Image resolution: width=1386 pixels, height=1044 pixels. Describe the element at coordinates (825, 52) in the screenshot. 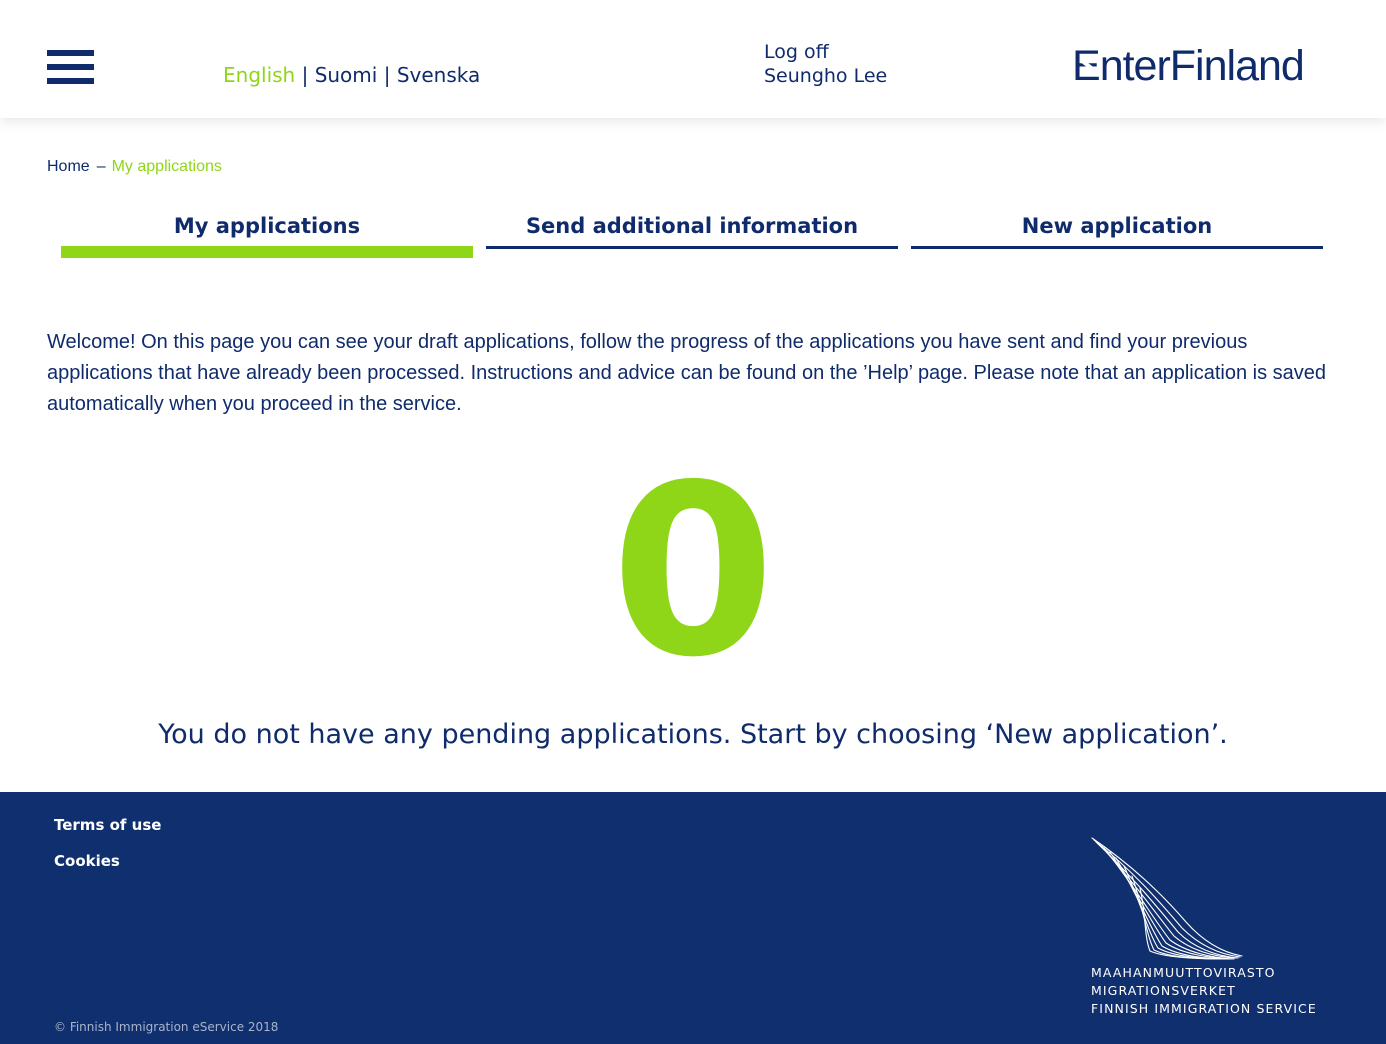

I see `logoff-link: Log off` at that location.